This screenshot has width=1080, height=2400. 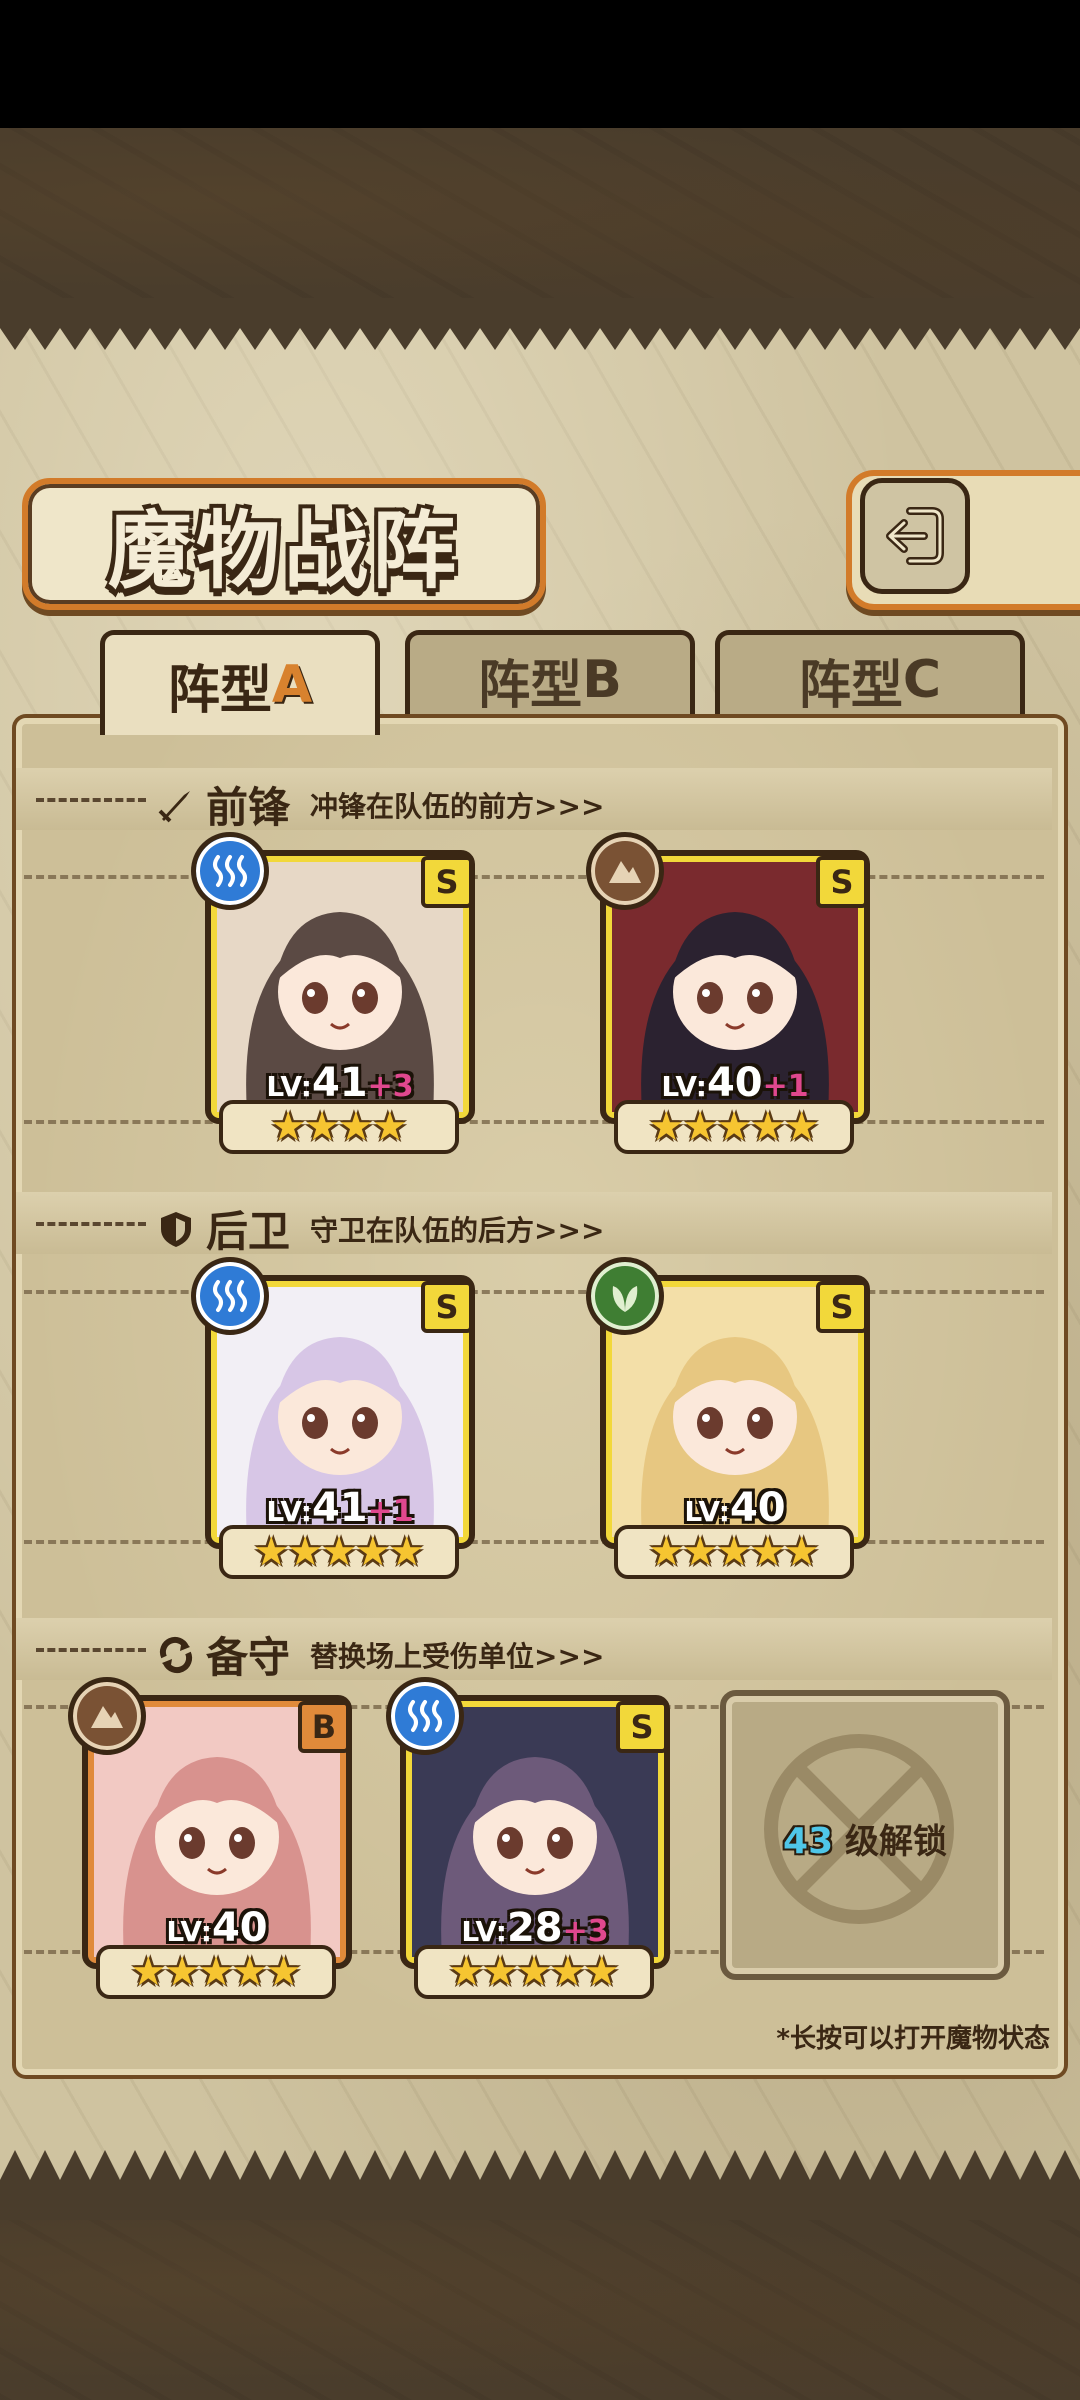 What do you see at coordinates (457, 1230) in the screenshot?
I see `section-desc: 守卫在队伍的后方>>>` at bounding box center [457, 1230].